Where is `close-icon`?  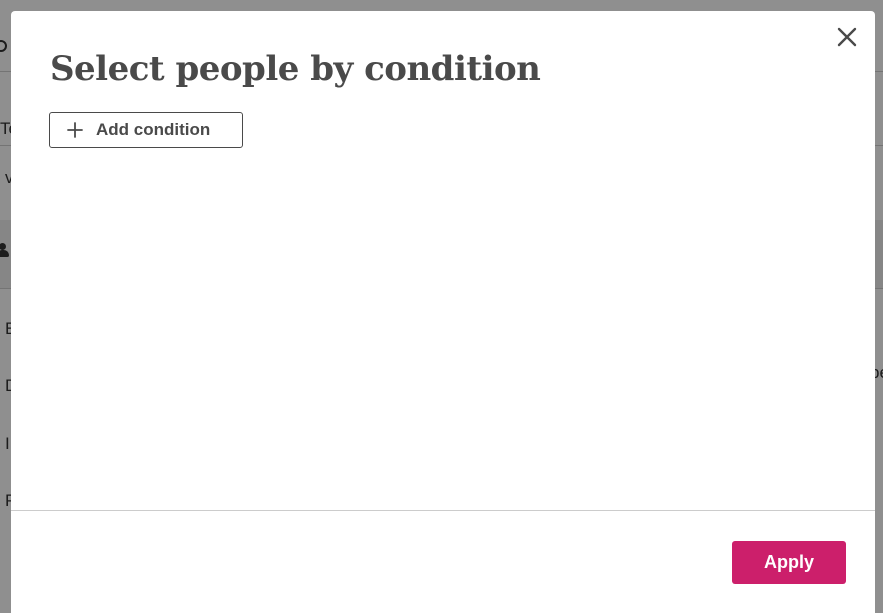
close-icon is located at coordinates (847, 37).